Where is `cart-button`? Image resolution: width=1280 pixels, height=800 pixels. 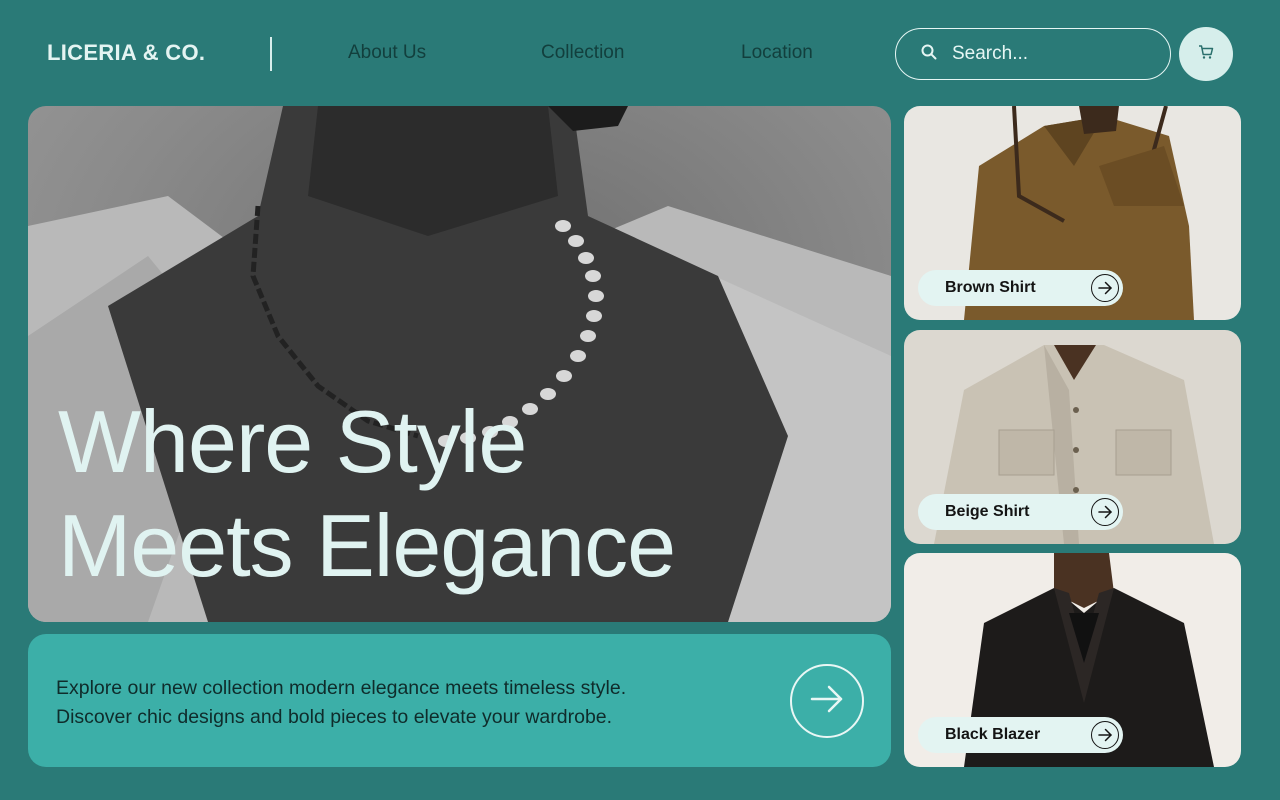 cart-button is located at coordinates (1206, 54).